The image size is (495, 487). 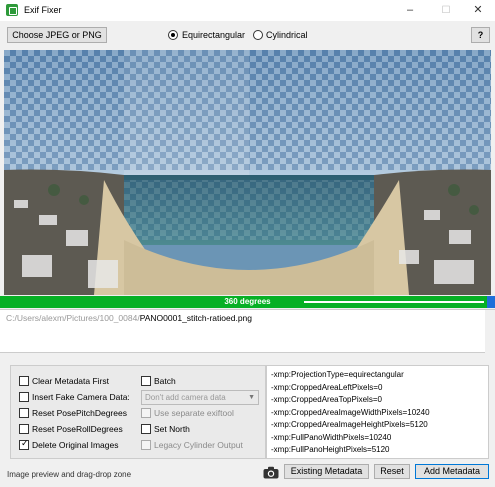 I want to click on degree-label: 360 degrees, so click(x=247, y=301).